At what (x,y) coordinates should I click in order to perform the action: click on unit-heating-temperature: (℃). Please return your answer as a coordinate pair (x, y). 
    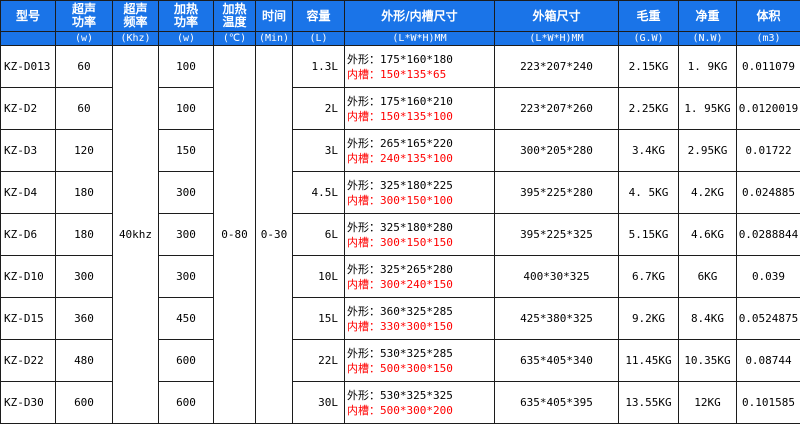
    Looking at the image, I should click on (234, 38).